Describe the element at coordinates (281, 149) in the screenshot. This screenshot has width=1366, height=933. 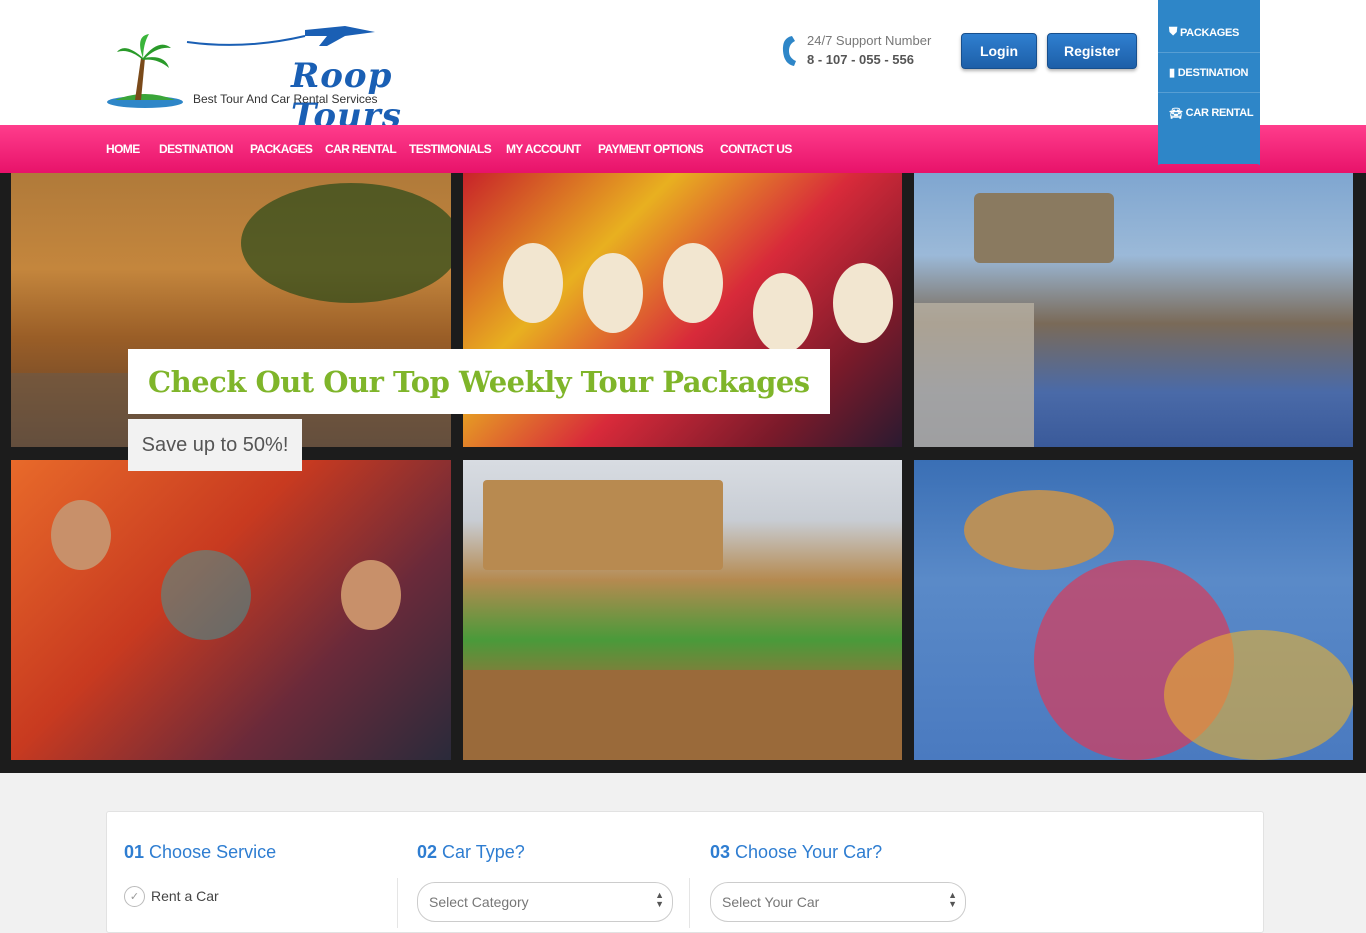
I see `nav-packages: PACKAGES` at that location.